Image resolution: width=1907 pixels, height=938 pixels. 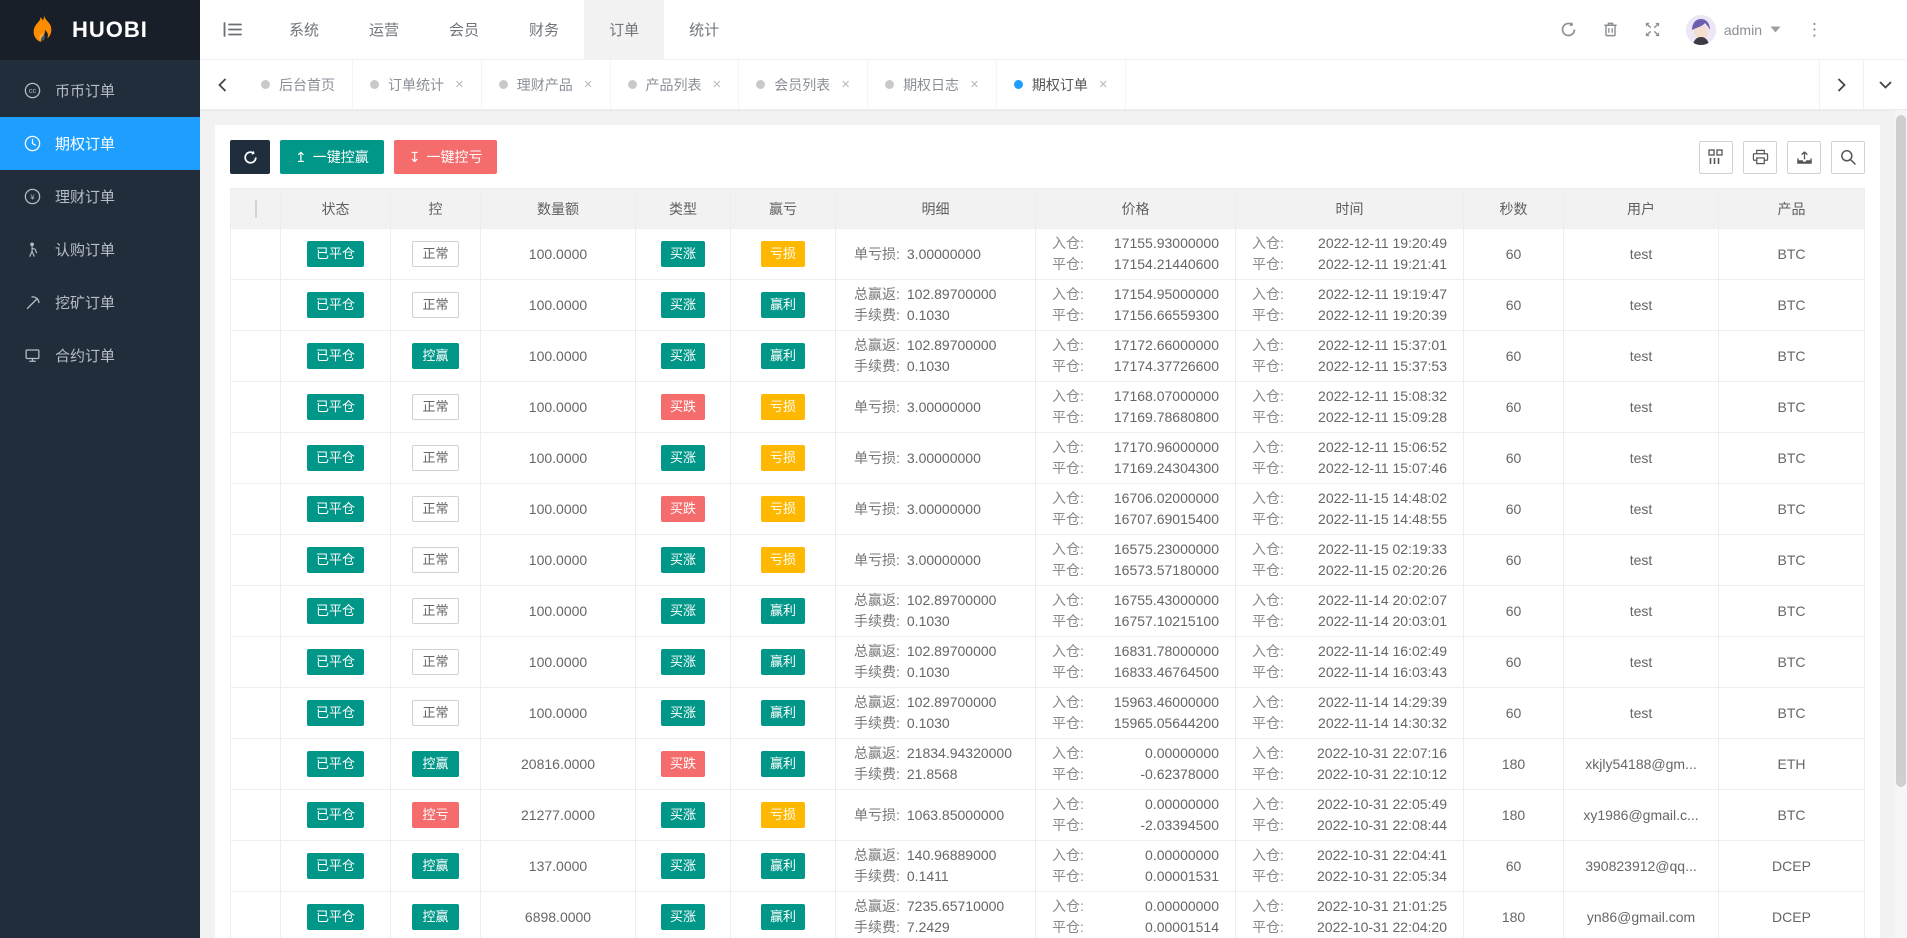 I want to click on close-price-label: 平仓:, so click(x=1068, y=672).